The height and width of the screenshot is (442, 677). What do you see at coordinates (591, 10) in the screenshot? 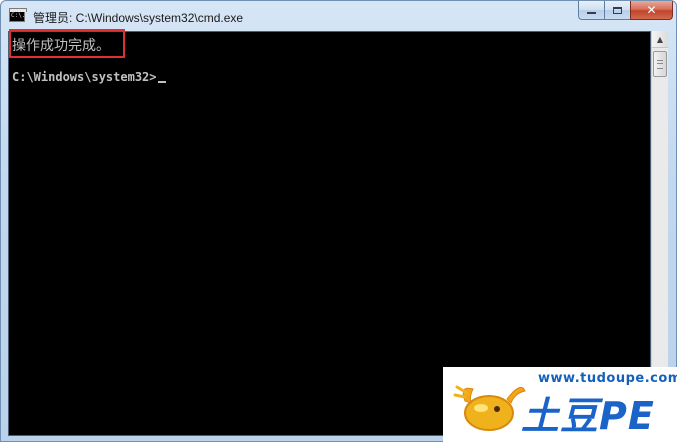
I see `minimize-button` at bounding box center [591, 10].